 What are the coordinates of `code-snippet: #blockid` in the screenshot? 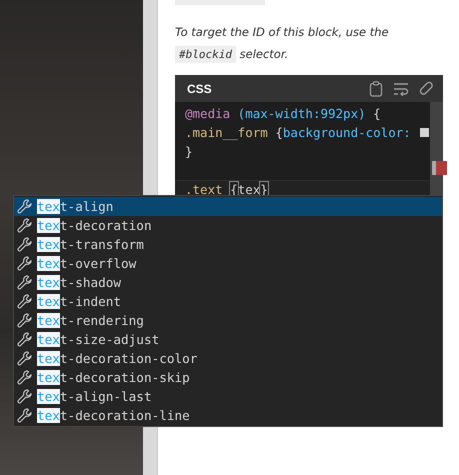 It's located at (205, 54).